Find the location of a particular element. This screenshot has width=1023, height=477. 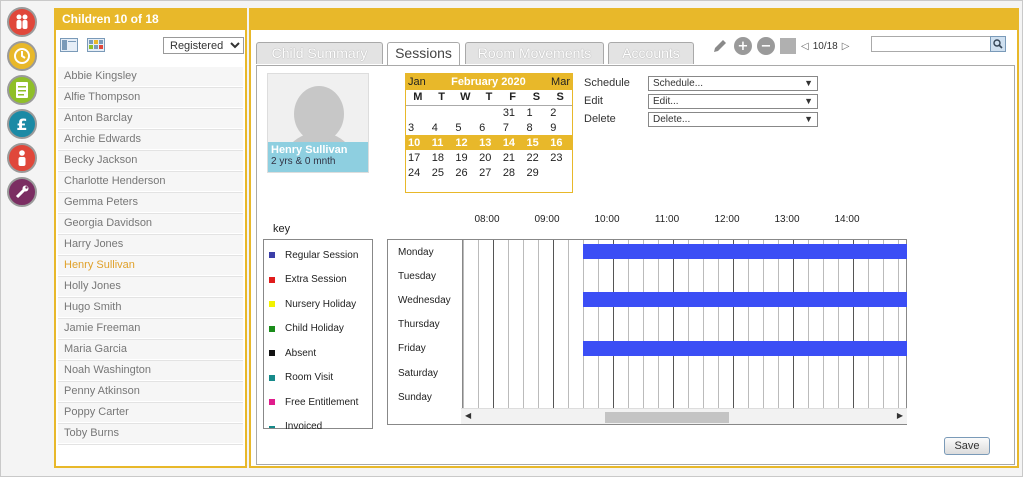

key-title: key is located at coordinates (282, 229).